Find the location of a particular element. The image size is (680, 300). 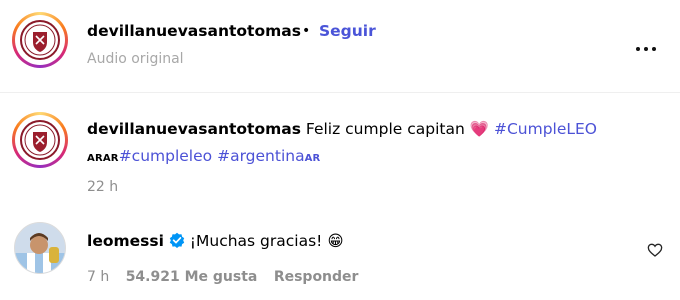

hashtag-cumpleleo: #cumpleleo is located at coordinates (165, 156).